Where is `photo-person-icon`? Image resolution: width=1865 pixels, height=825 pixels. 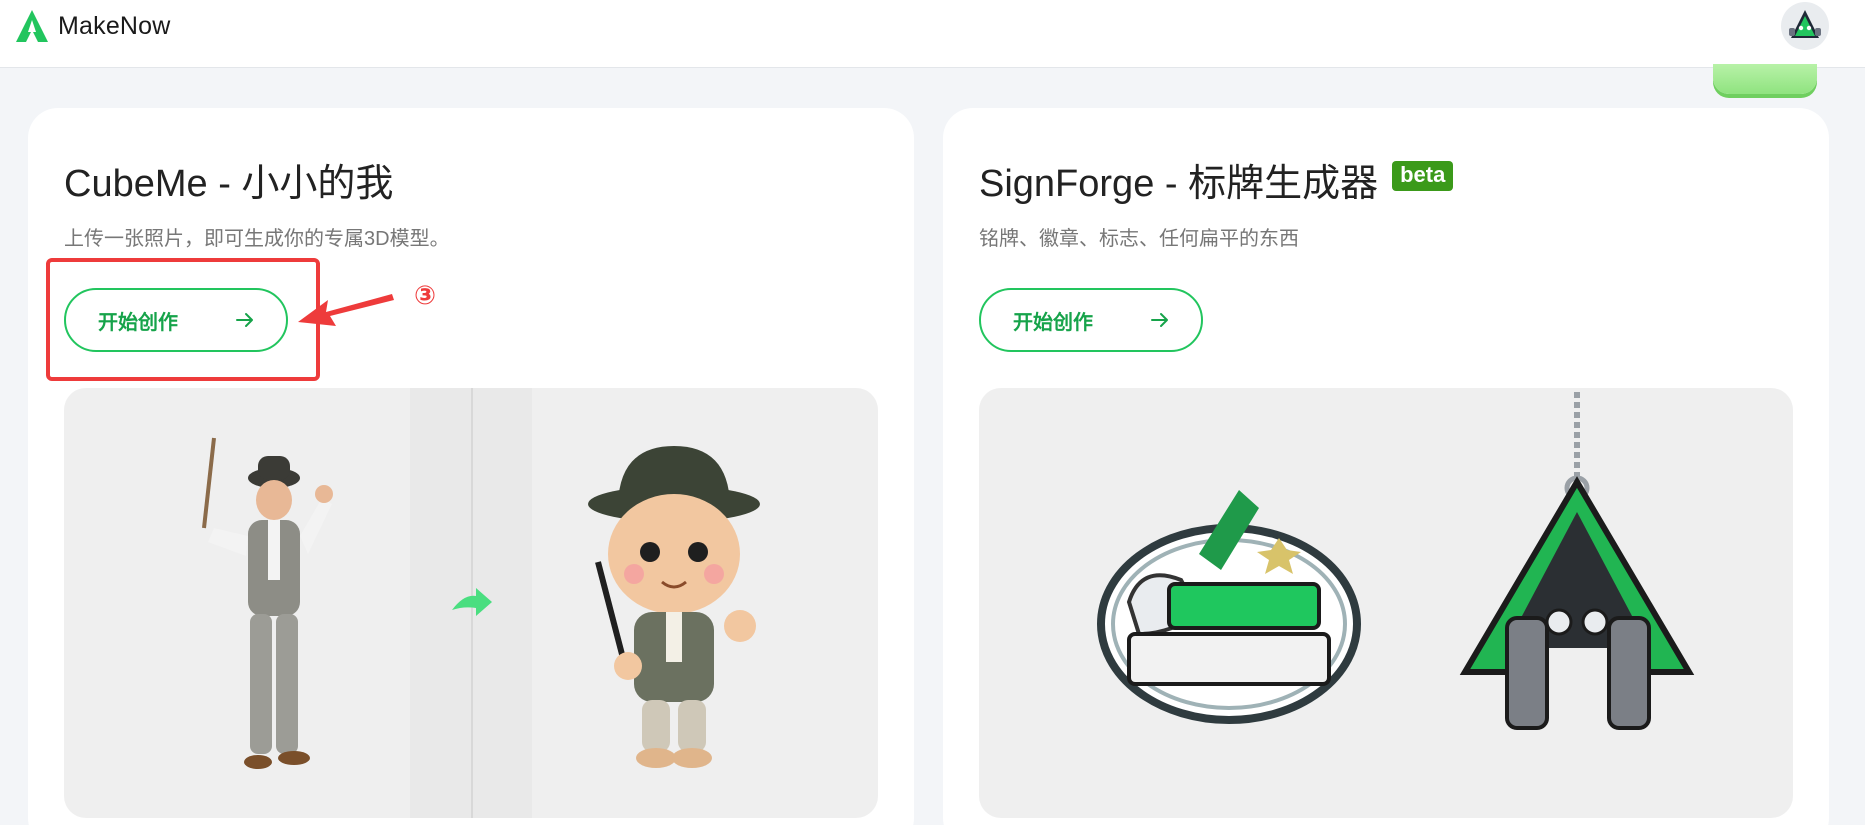 photo-person-icon is located at coordinates (267, 603).